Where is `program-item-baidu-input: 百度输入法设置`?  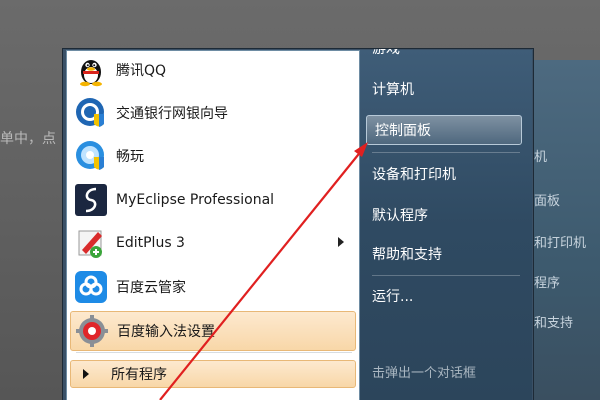
program-item-baidu-input: 百度输入法设置 is located at coordinates (213, 331).